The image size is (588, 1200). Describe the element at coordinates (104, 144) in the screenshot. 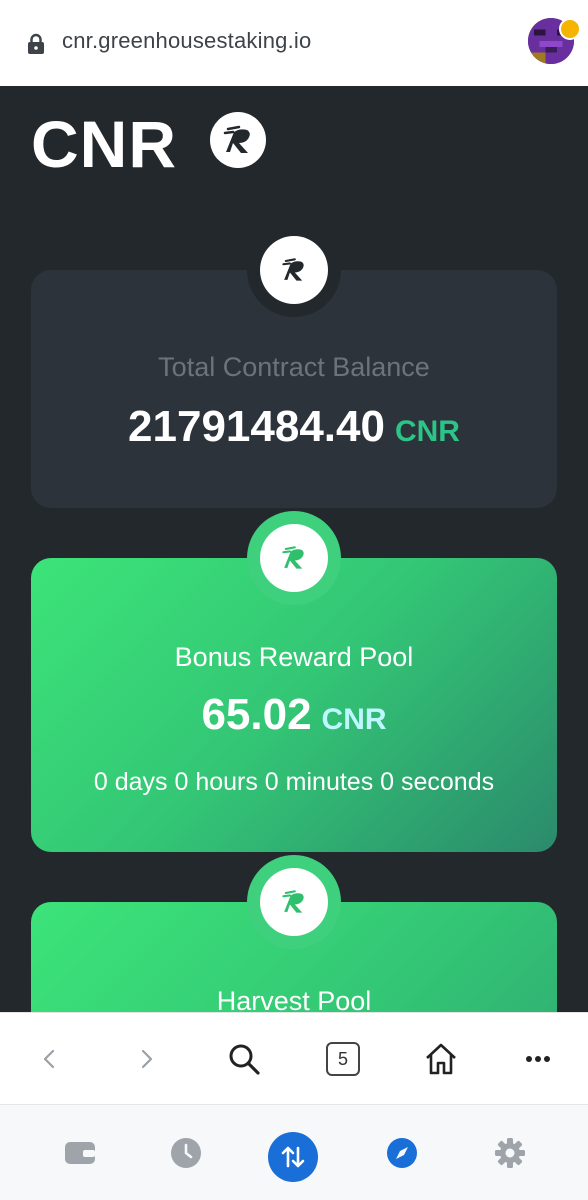

I see `page-title: CNR` at that location.